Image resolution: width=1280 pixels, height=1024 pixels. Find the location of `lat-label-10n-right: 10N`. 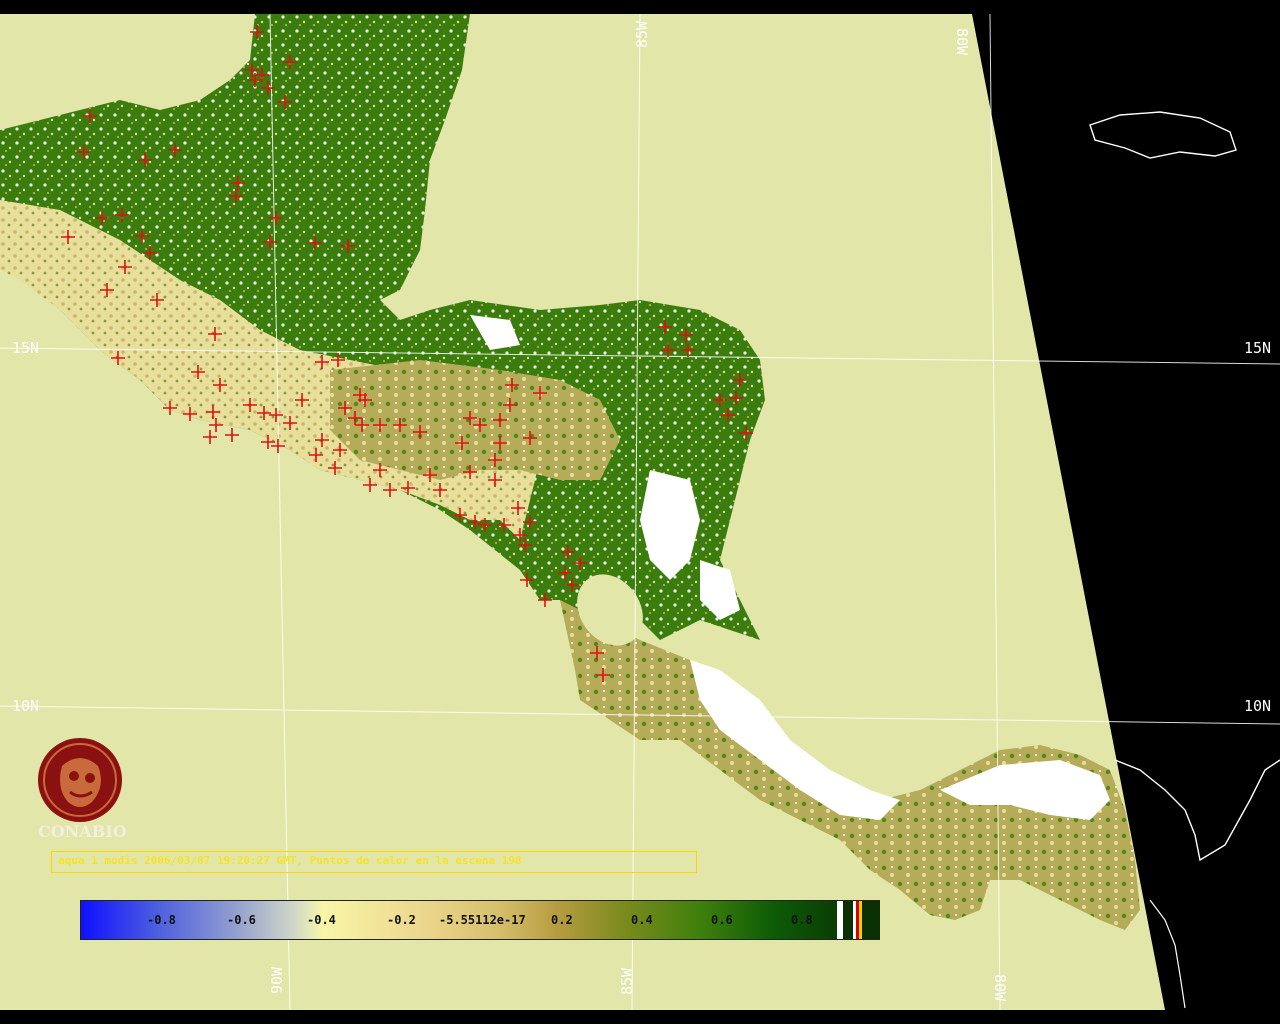

lat-label-10n-right: 10N is located at coordinates (1257, 706).